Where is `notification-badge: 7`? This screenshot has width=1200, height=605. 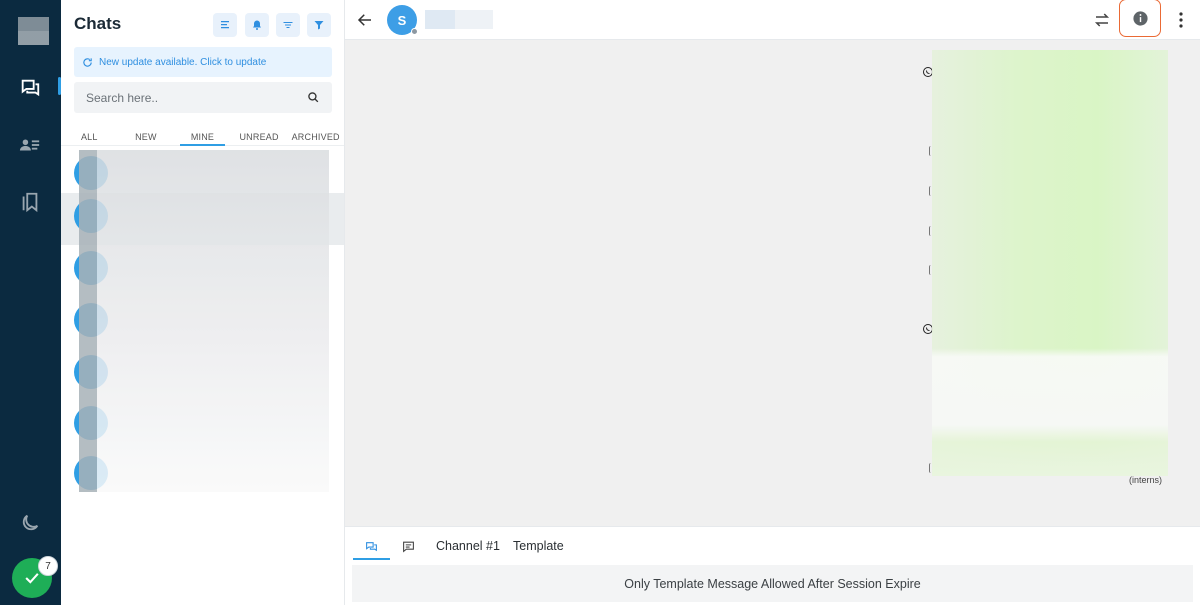
notification-badge: 7 is located at coordinates (48, 566).